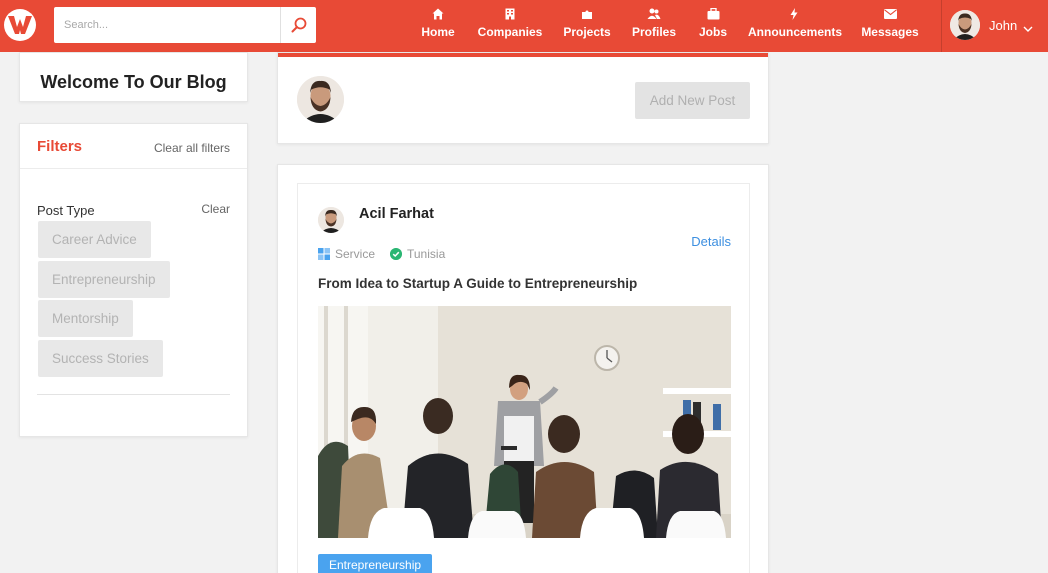 This screenshot has width=1048, height=573. I want to click on post-details-link: Details, so click(711, 241).